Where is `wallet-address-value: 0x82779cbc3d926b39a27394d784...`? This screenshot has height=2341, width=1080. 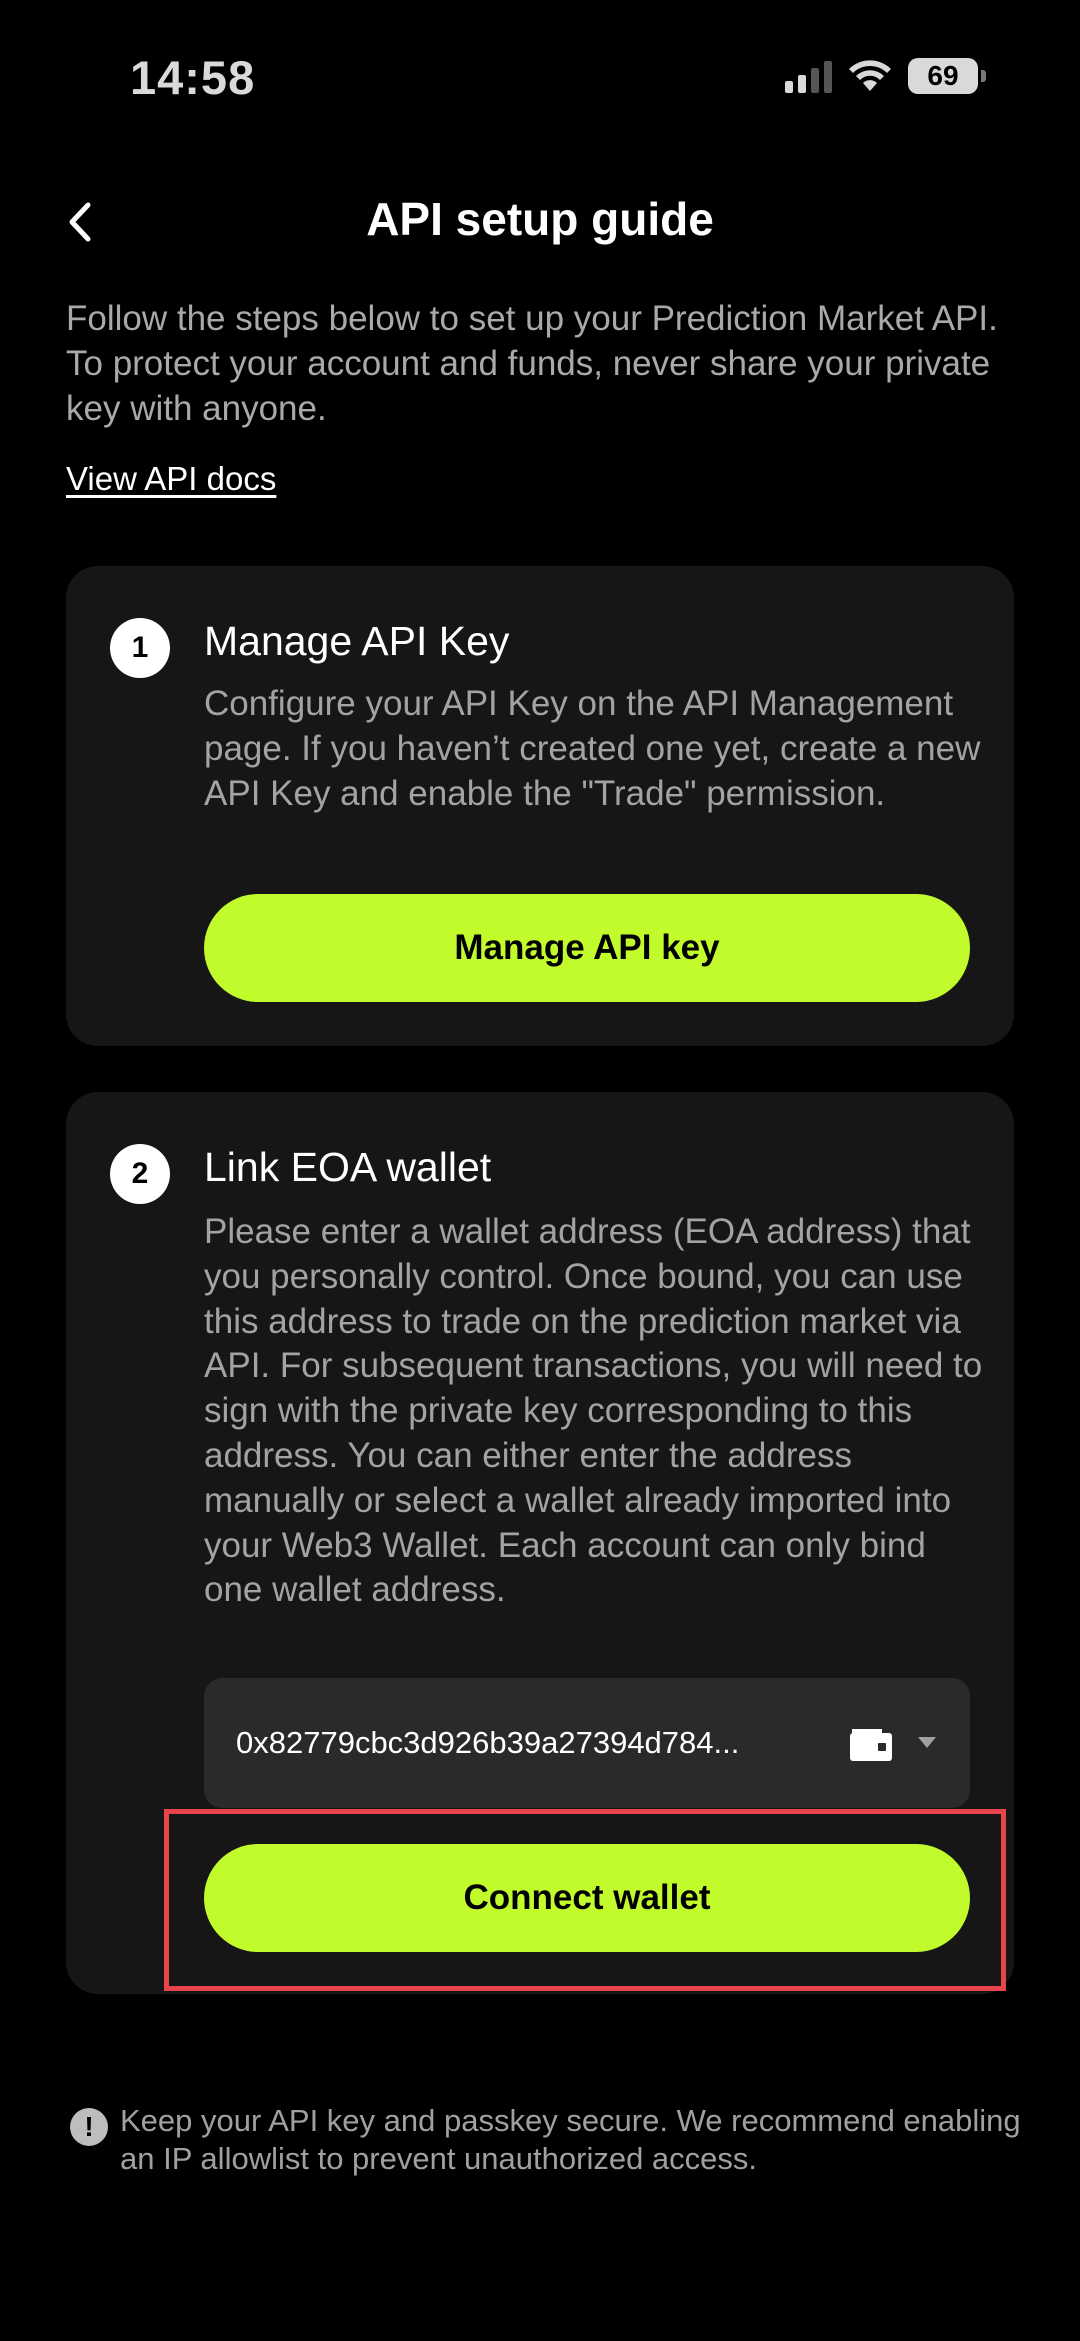
wallet-address-value: 0x82779cbc3d926b39a27394d784... is located at coordinates (488, 1742).